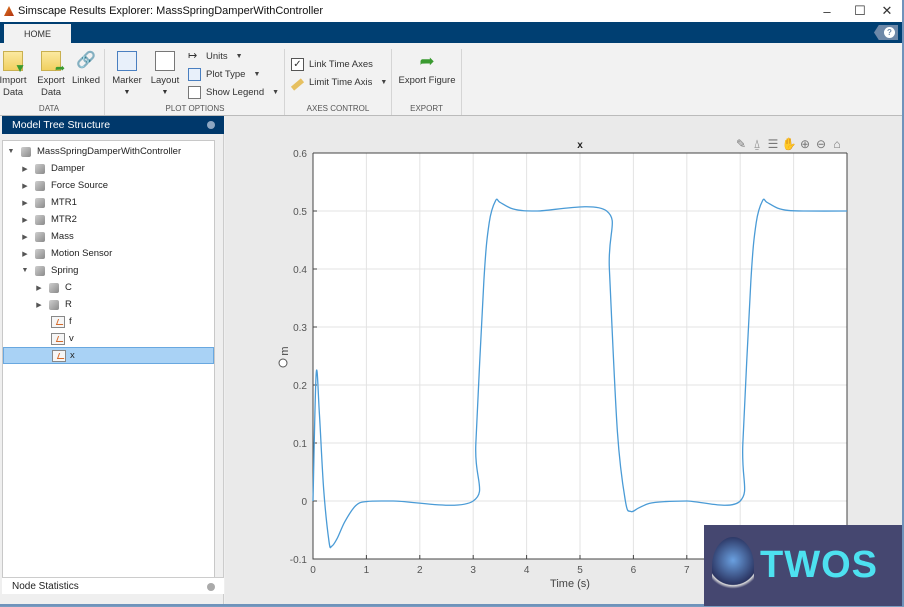  Describe the element at coordinates (108, 202) in the screenshot. I see `tree-node: ▶ MTR1` at that location.